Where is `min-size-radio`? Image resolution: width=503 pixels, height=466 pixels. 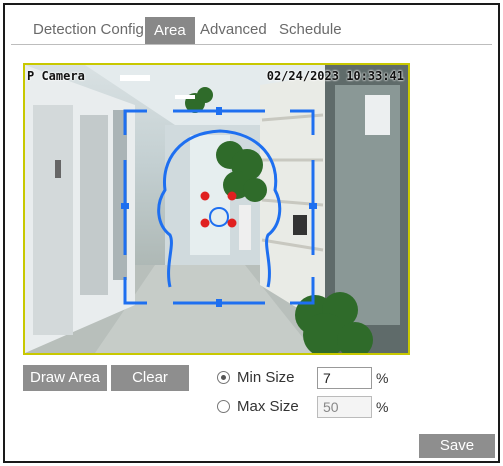
min-size-radio is located at coordinates (223, 377).